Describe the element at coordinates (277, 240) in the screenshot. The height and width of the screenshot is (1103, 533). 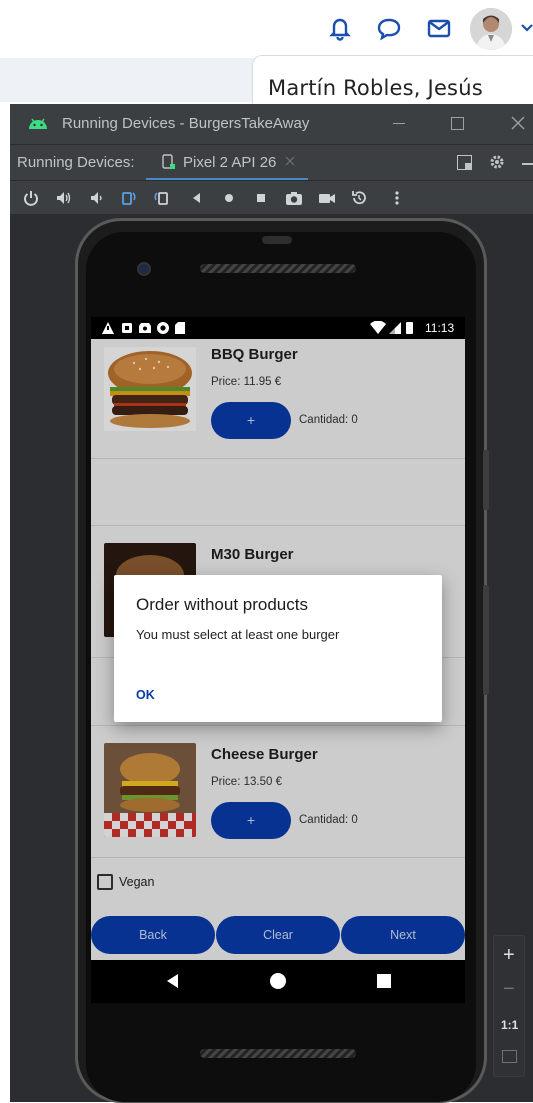
I see `earpiece` at that location.